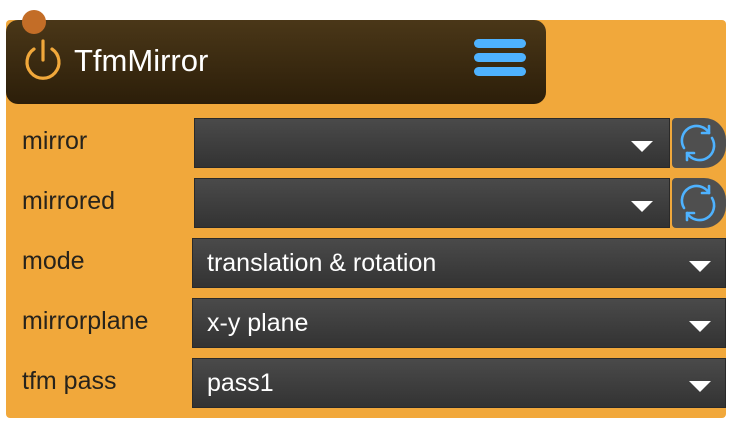 This screenshot has width=732, height=434. What do you see at coordinates (459, 263) in the screenshot?
I see `mode-select: translation & rotation` at bounding box center [459, 263].